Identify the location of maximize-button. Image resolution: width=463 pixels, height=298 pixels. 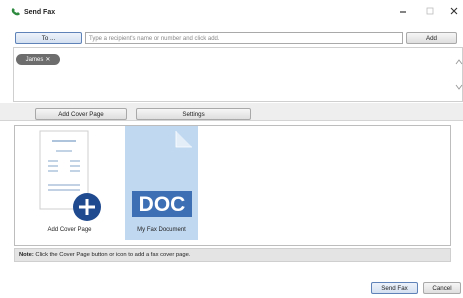
(430, 11).